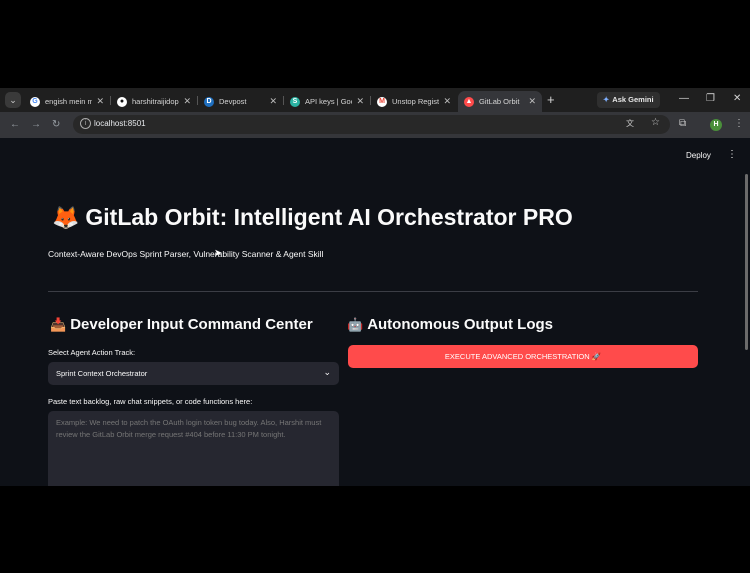 This screenshot has width=750, height=573. I want to click on tab-google: G engish mein m ✕, so click(67, 101).